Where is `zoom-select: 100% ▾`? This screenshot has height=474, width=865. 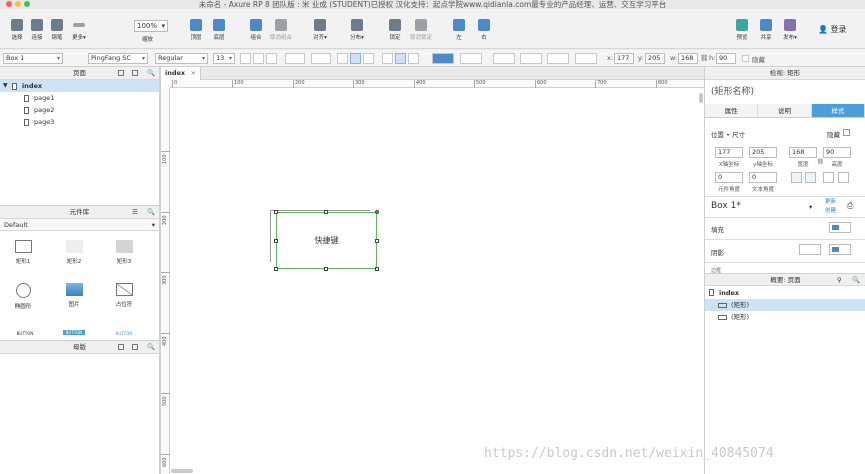
zoom-select: 100% ▾ is located at coordinates (151, 26).